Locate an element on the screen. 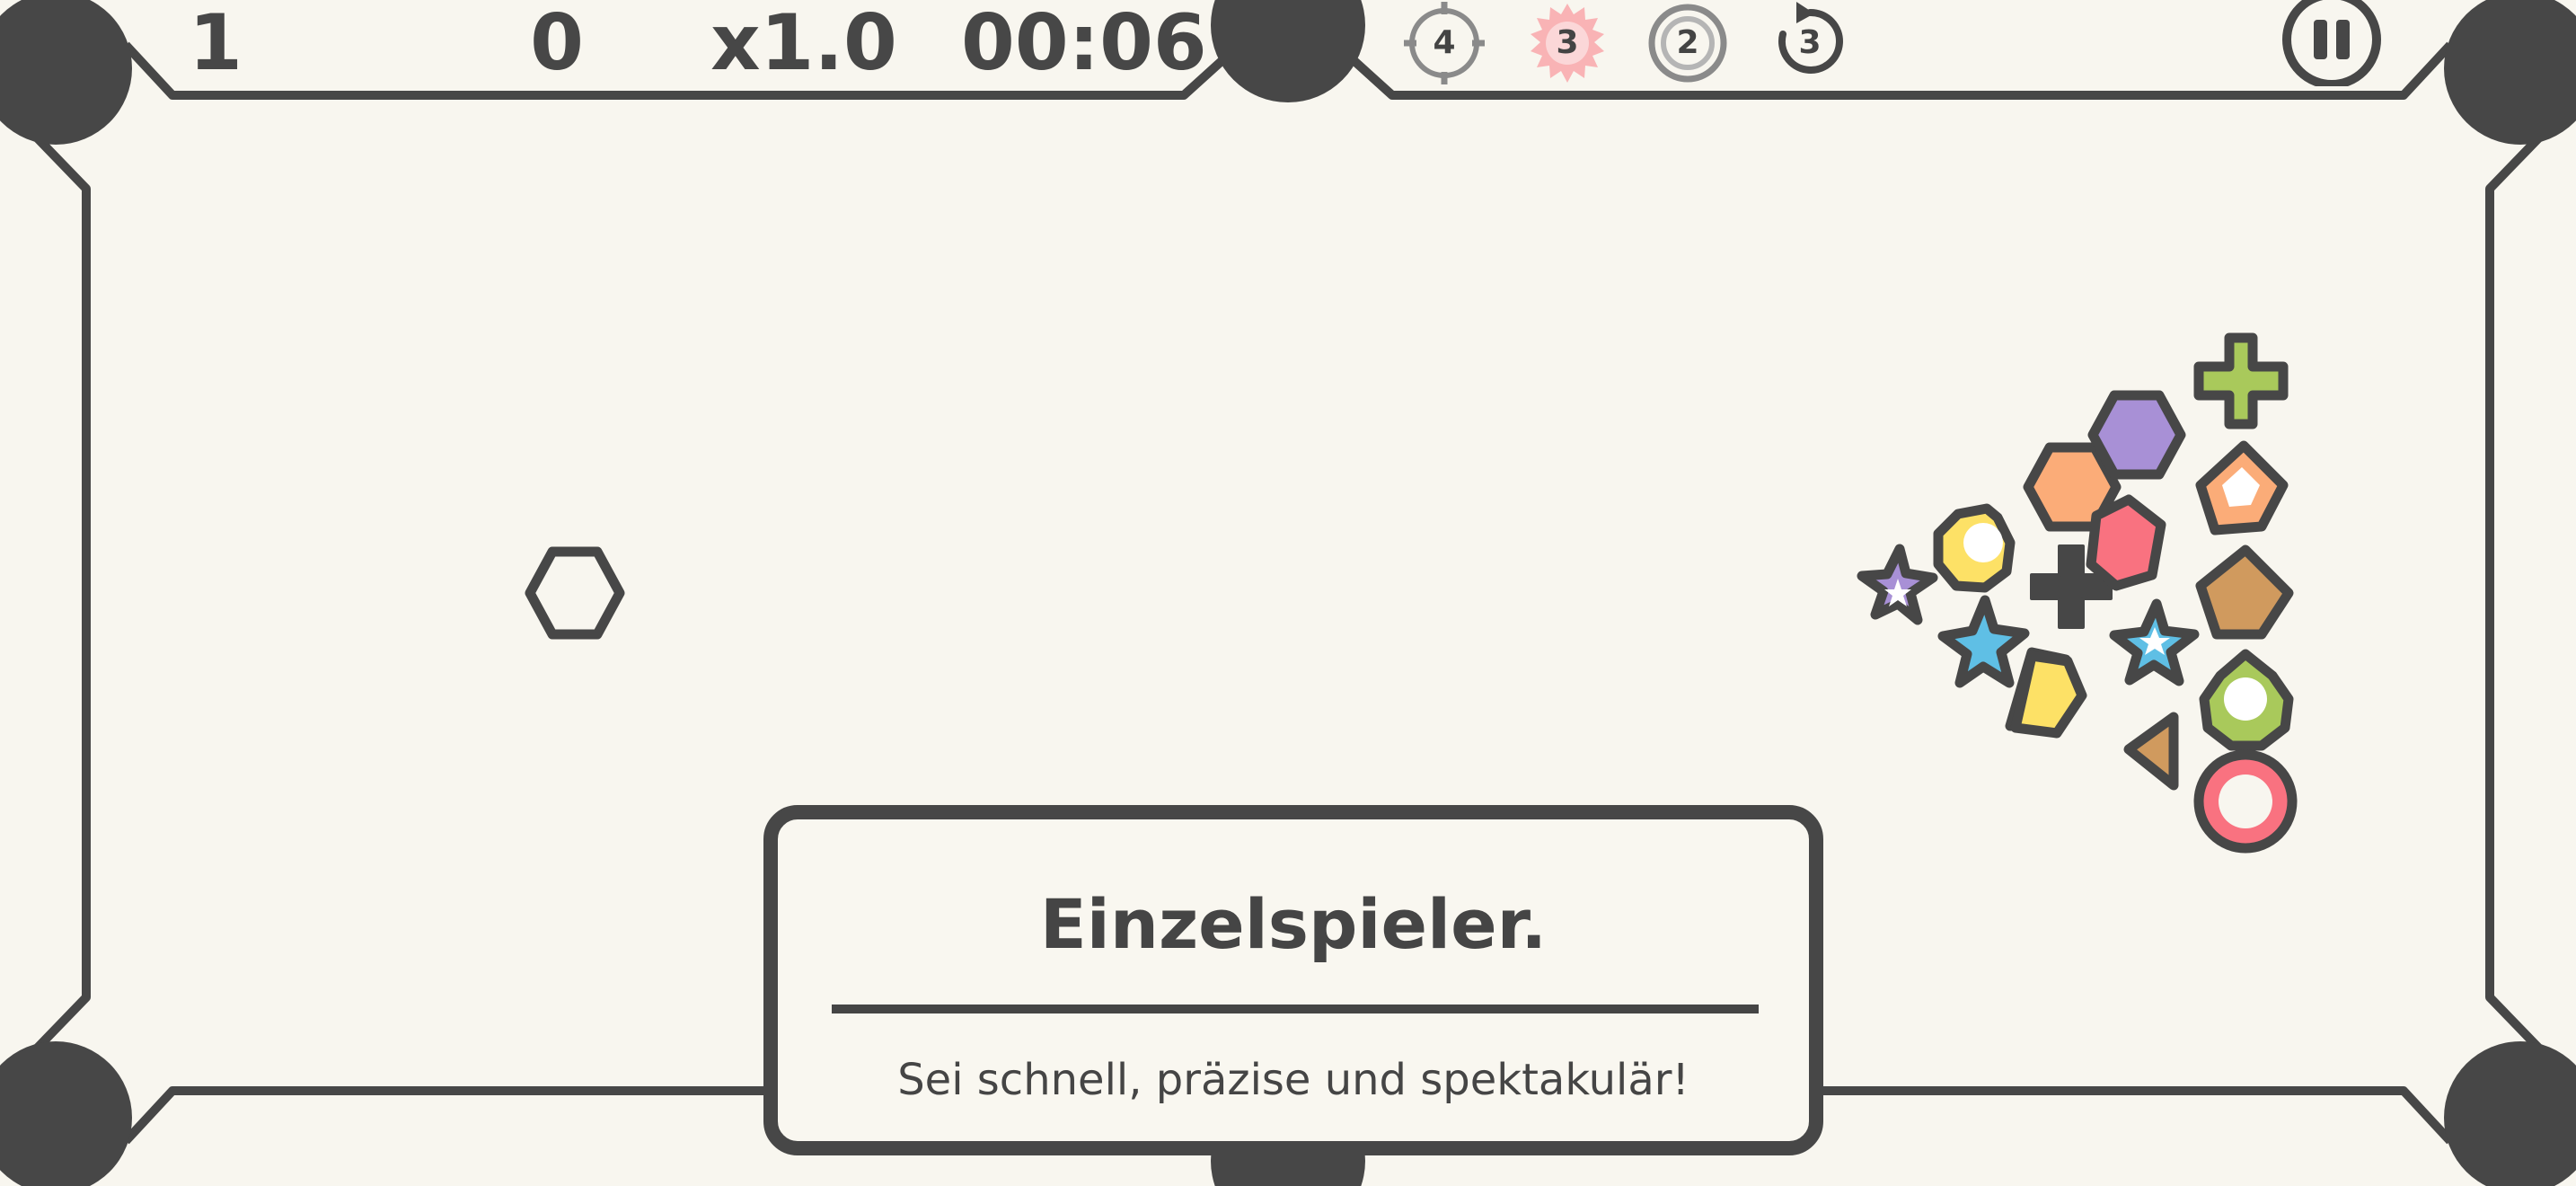 Image resolution: width=2576 pixels, height=1186 pixels. score-counter: 0 is located at coordinates (557, 44).